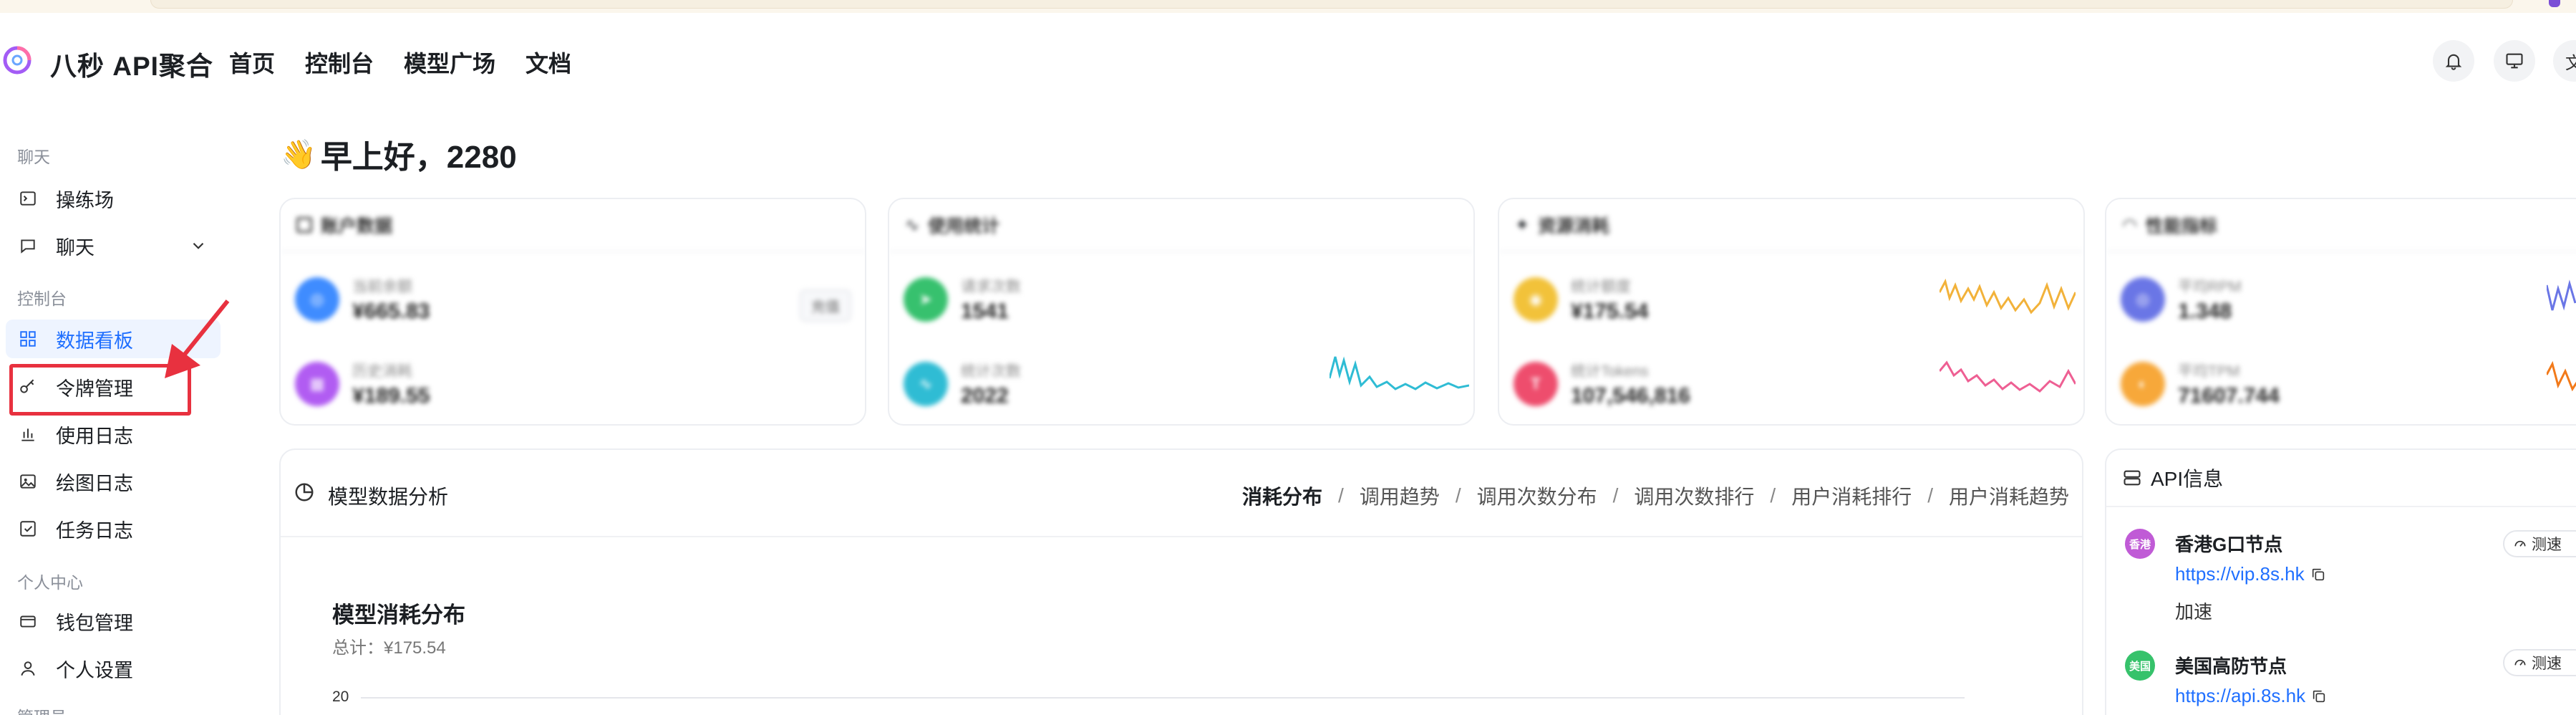 The width and height of the screenshot is (2576, 715). Describe the element at coordinates (197, 338) in the screenshot. I see `annotation-arrow-icon` at that location.